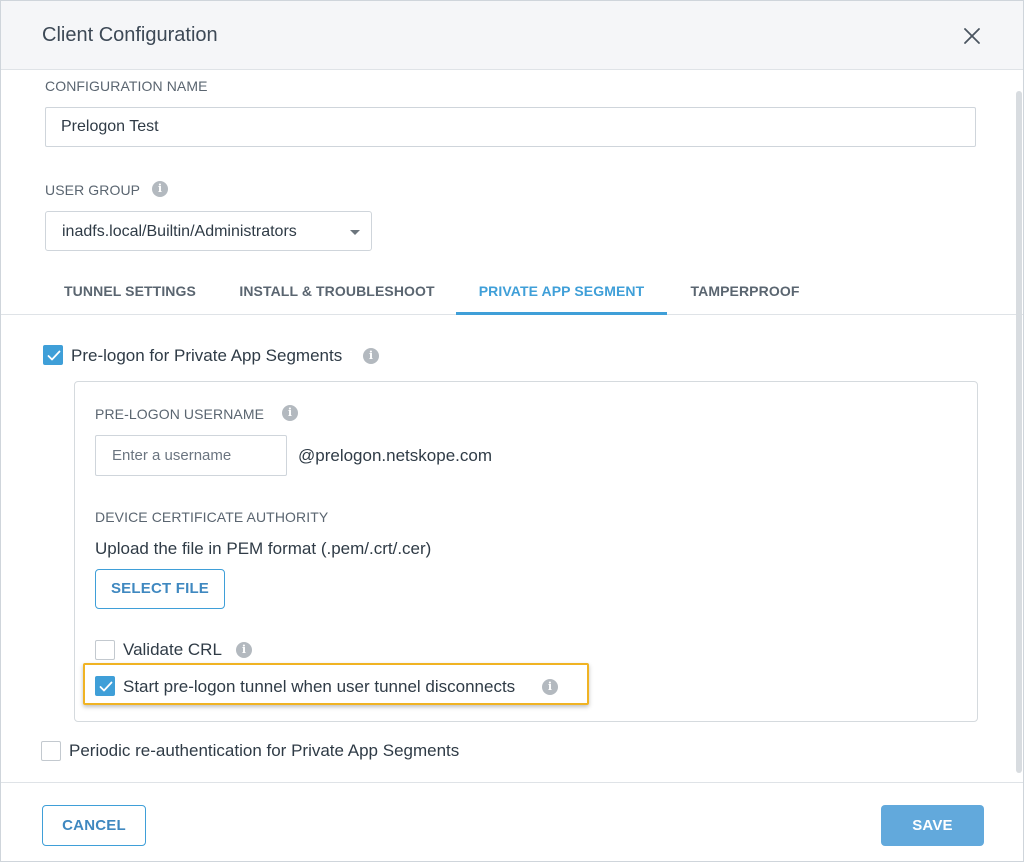 The width and height of the screenshot is (1024, 862). Describe the element at coordinates (512, 35) in the screenshot. I see `dialog-header: Client Configuration` at that location.